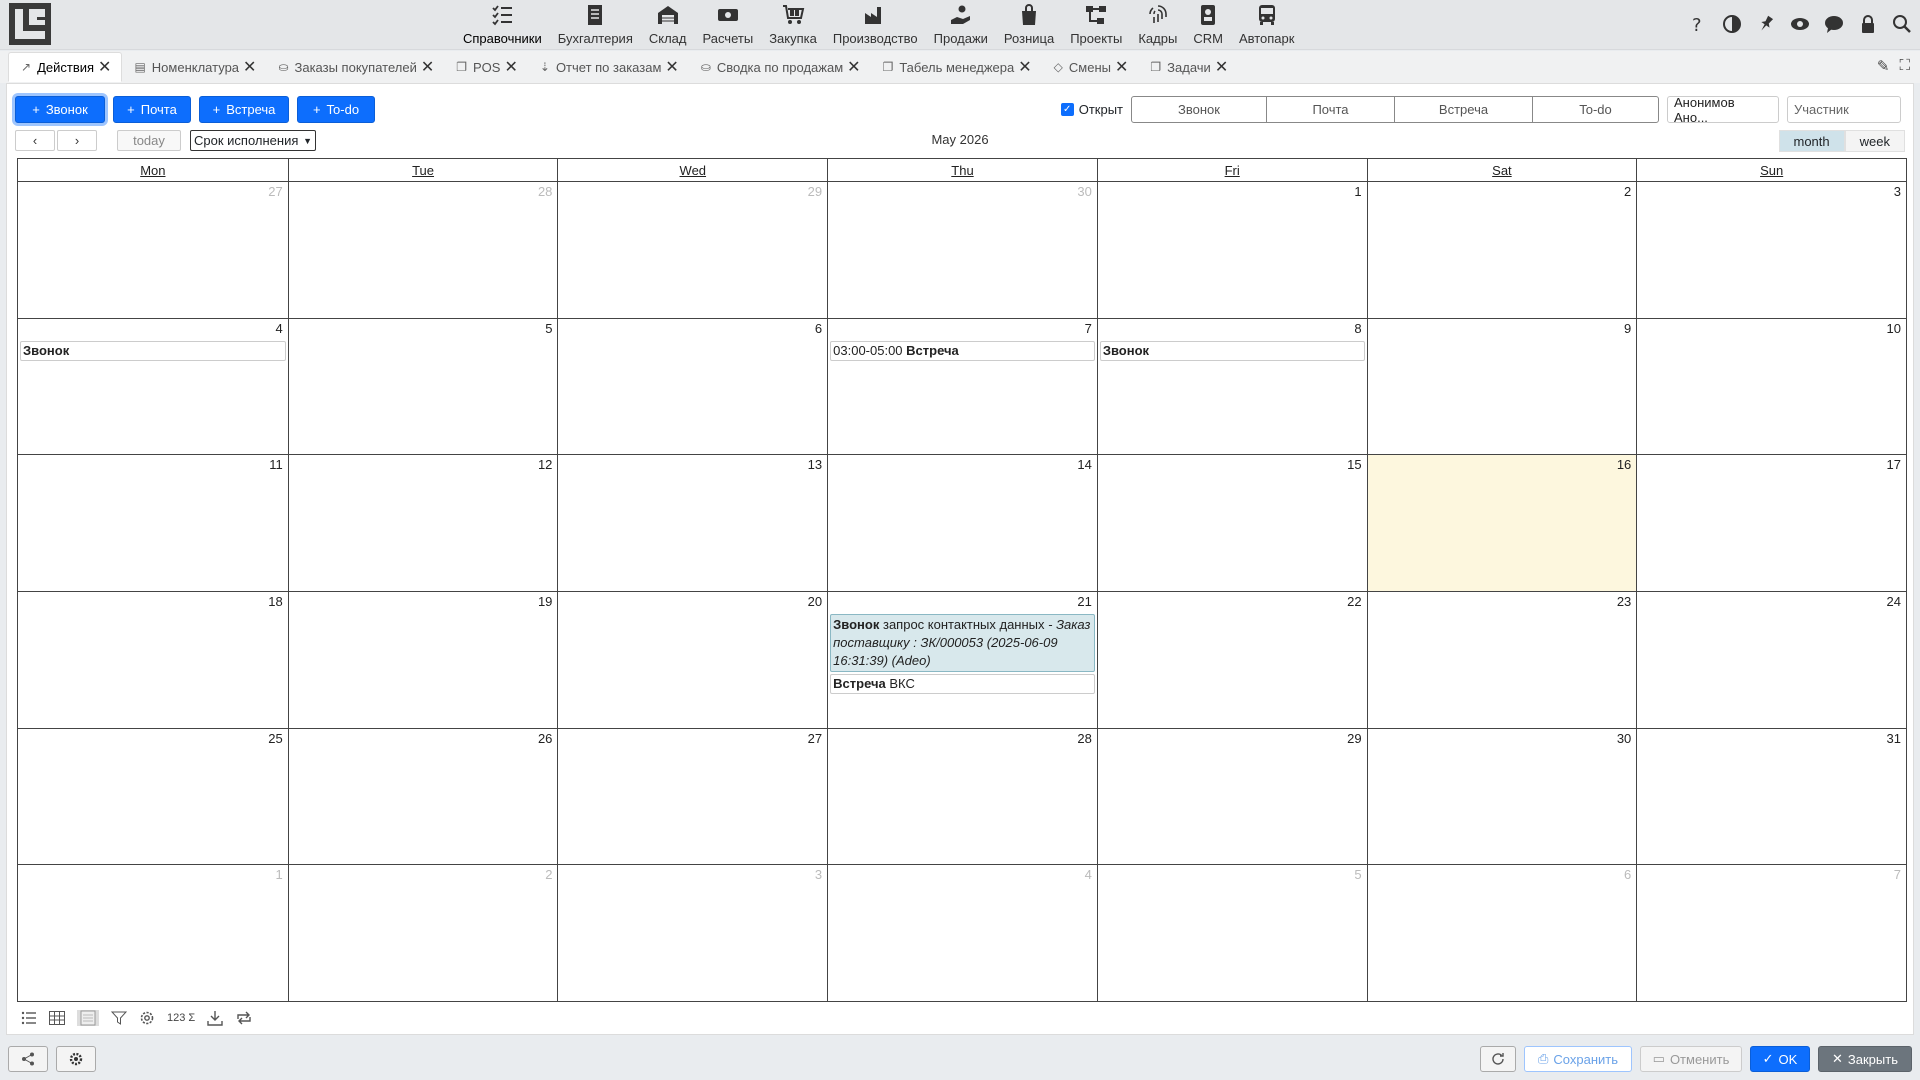 This screenshot has width=1920, height=1080. Describe the element at coordinates (77, 140) in the screenshot. I see `next-month-button: ›` at that location.